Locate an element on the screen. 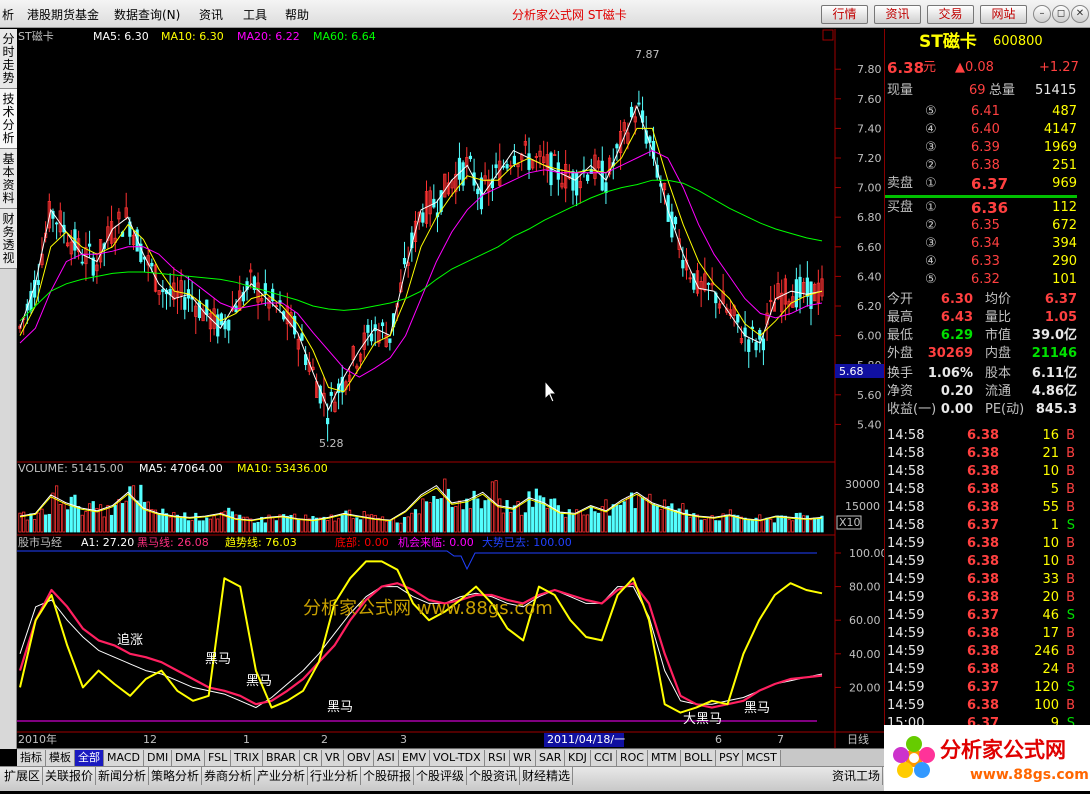 The image size is (1090, 794). indicator-tab: KDJ is located at coordinates (578, 758).